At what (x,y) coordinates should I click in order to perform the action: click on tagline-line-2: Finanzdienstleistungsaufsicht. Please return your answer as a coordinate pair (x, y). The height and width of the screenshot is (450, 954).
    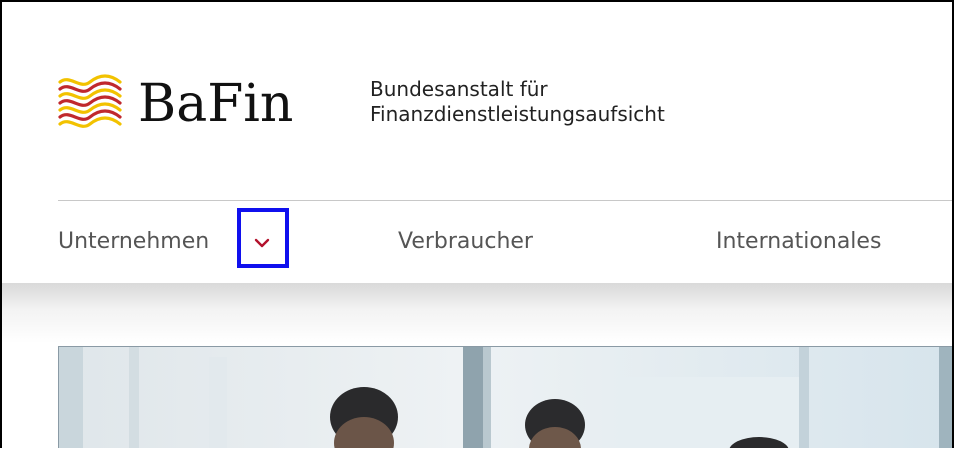
    Looking at the image, I should click on (517, 114).